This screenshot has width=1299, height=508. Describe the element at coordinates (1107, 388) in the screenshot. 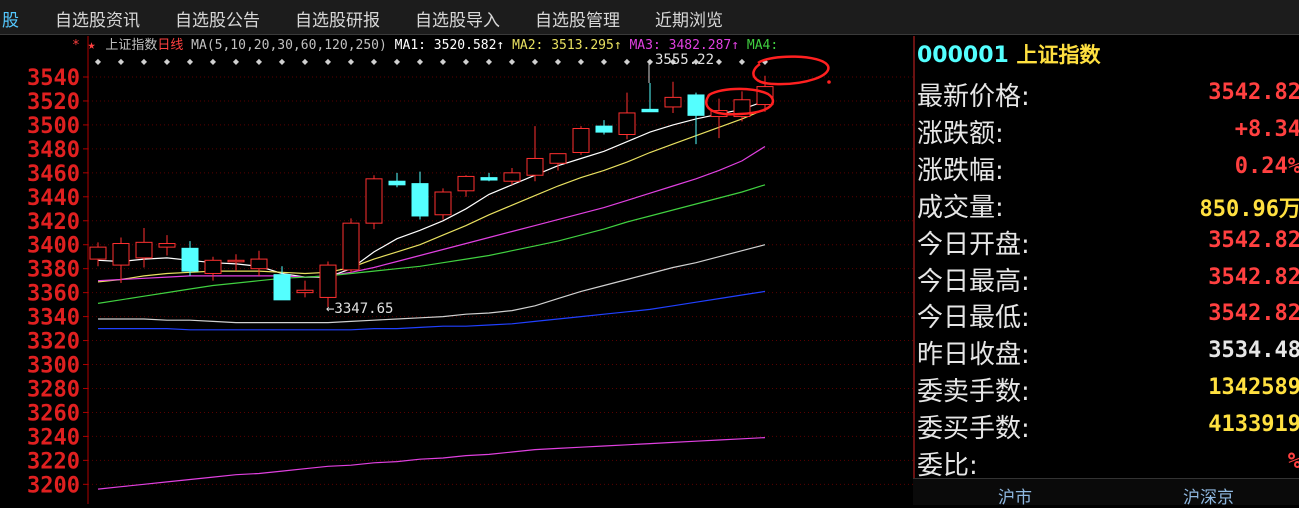

I see `quote-row: 委卖手数: 1342589` at that location.